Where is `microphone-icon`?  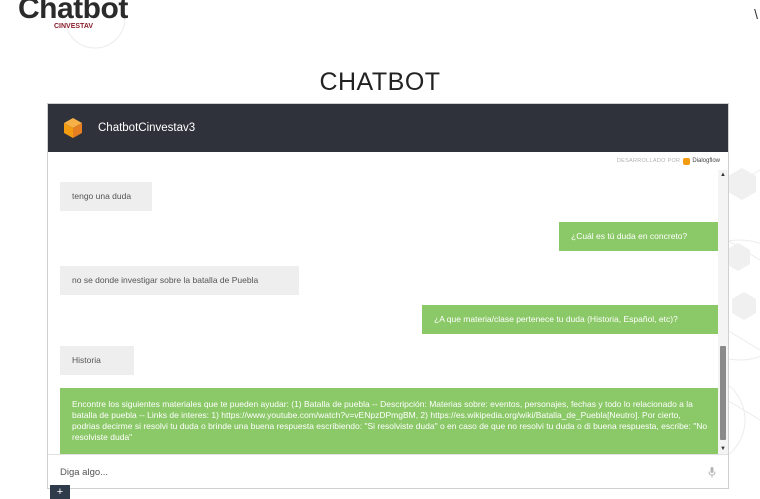 microphone-icon is located at coordinates (712, 472).